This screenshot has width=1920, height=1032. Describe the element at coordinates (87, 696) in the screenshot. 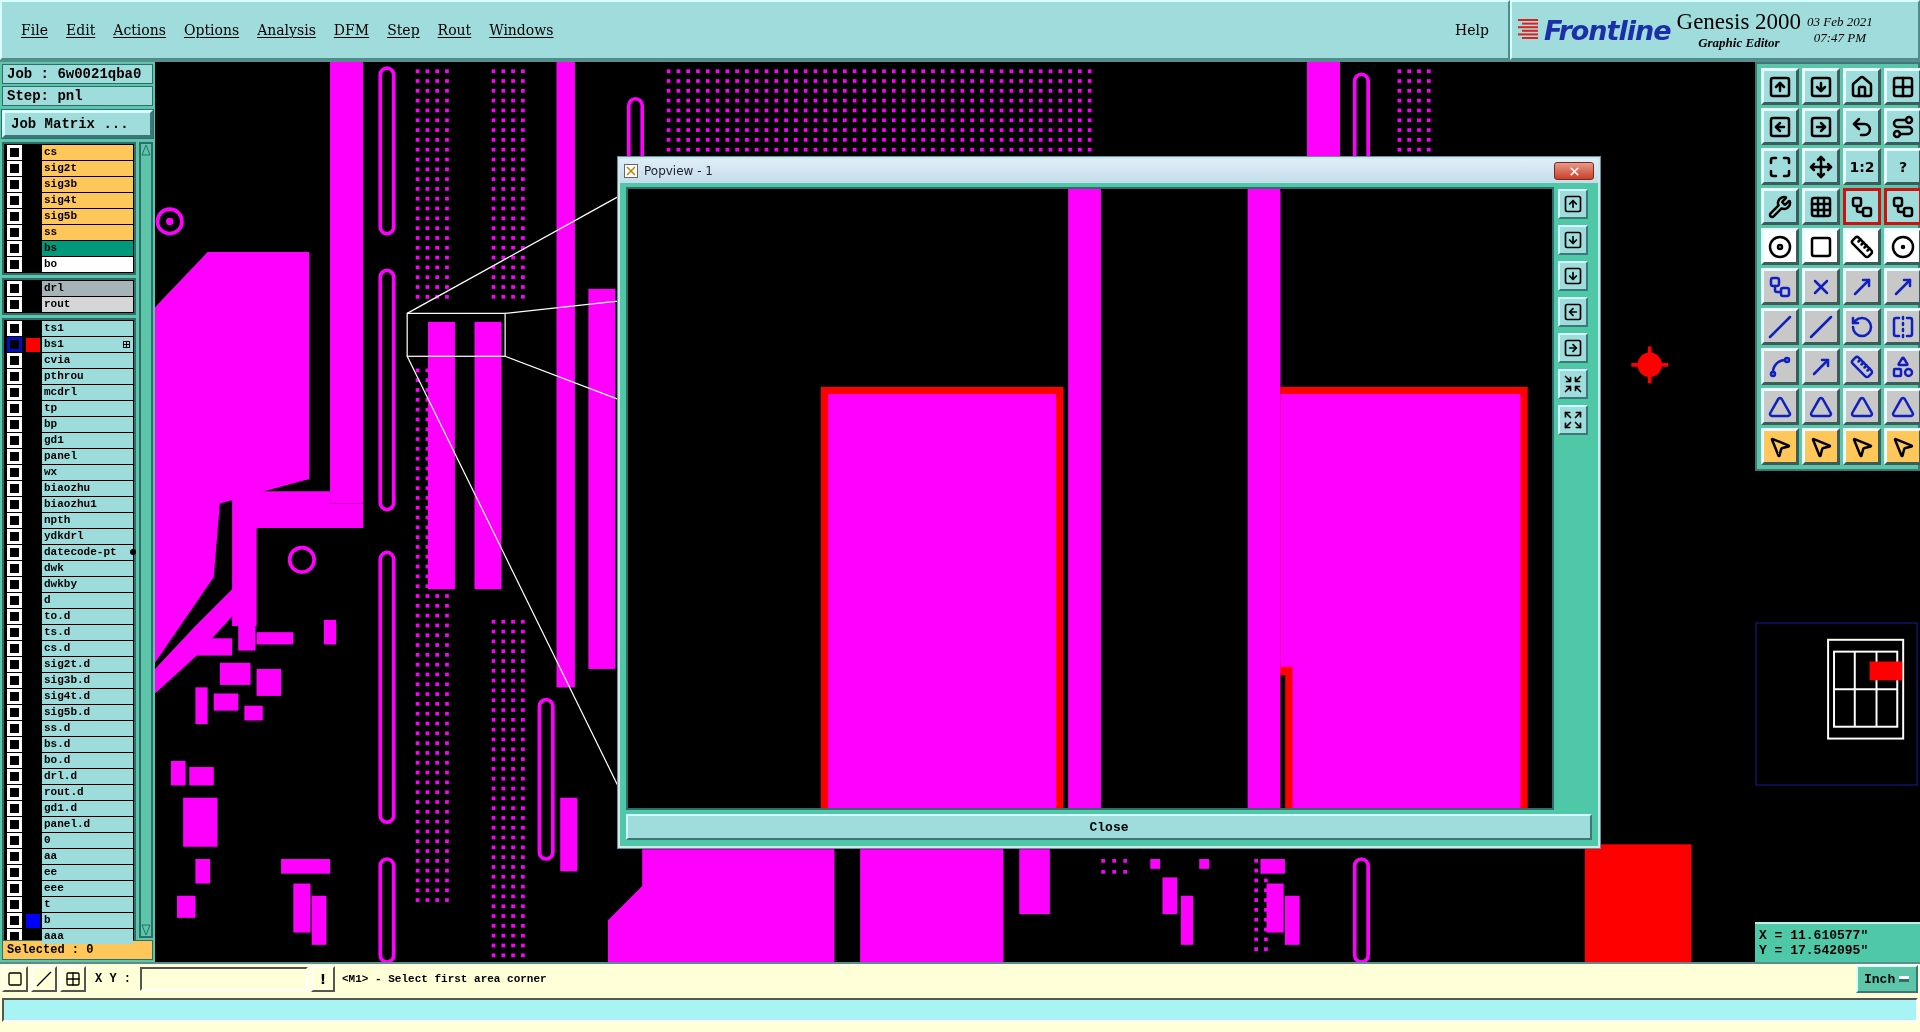

I see `layer-name: sig4t.d` at that location.